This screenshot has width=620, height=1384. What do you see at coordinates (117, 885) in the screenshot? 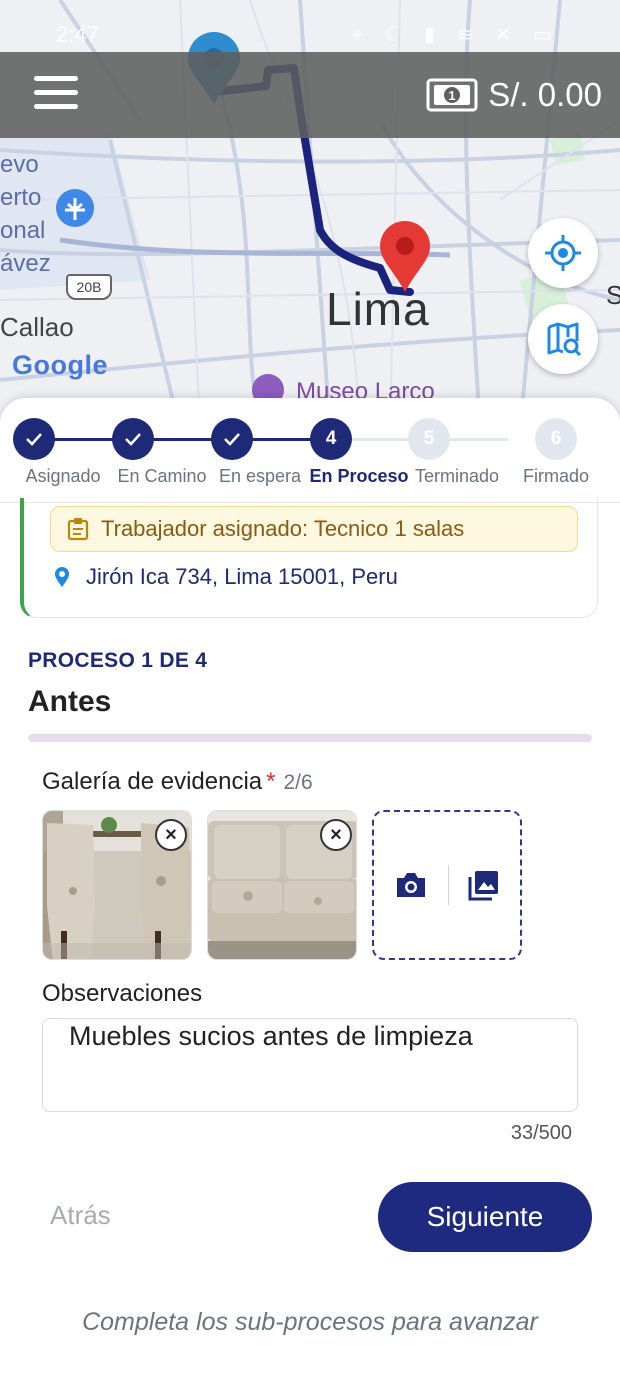
I see `evidence-photo-chairs: ×` at bounding box center [117, 885].